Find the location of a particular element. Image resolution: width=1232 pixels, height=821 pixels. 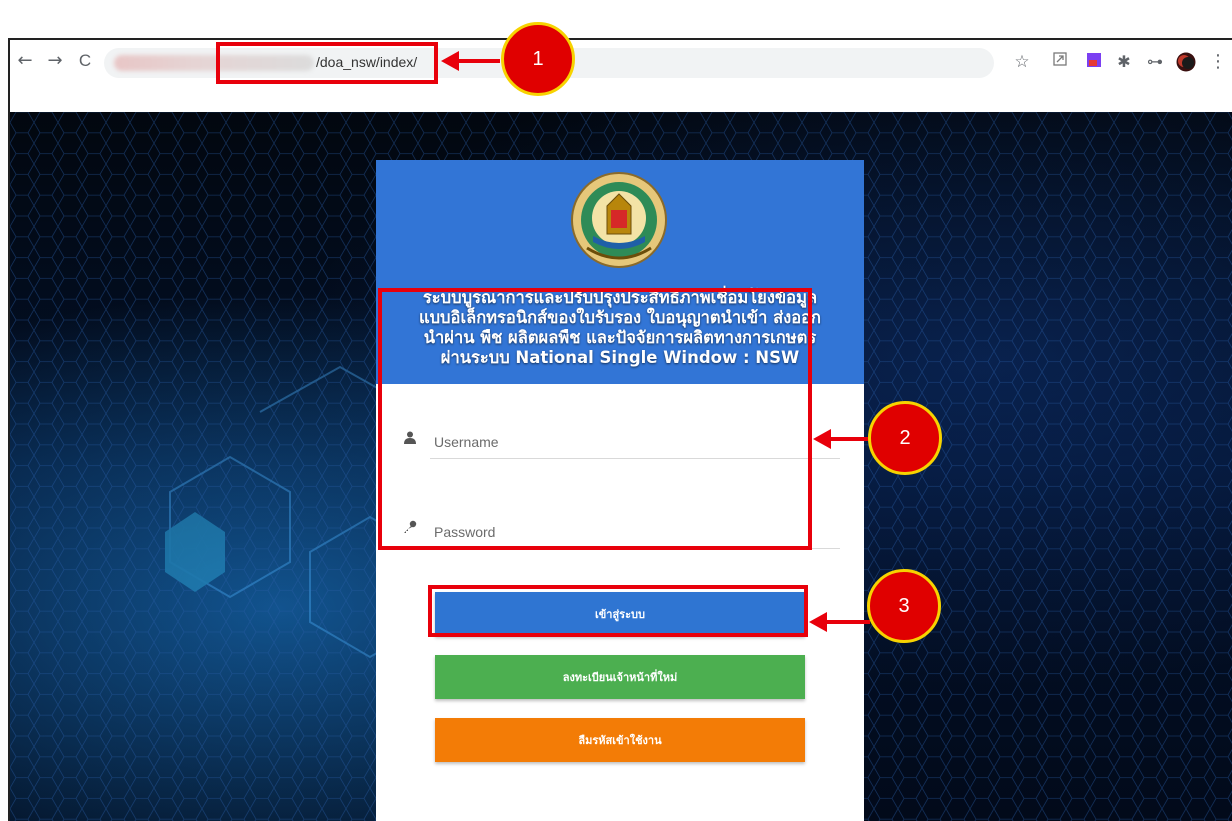

doa-seal-logo is located at coordinates (619, 220).